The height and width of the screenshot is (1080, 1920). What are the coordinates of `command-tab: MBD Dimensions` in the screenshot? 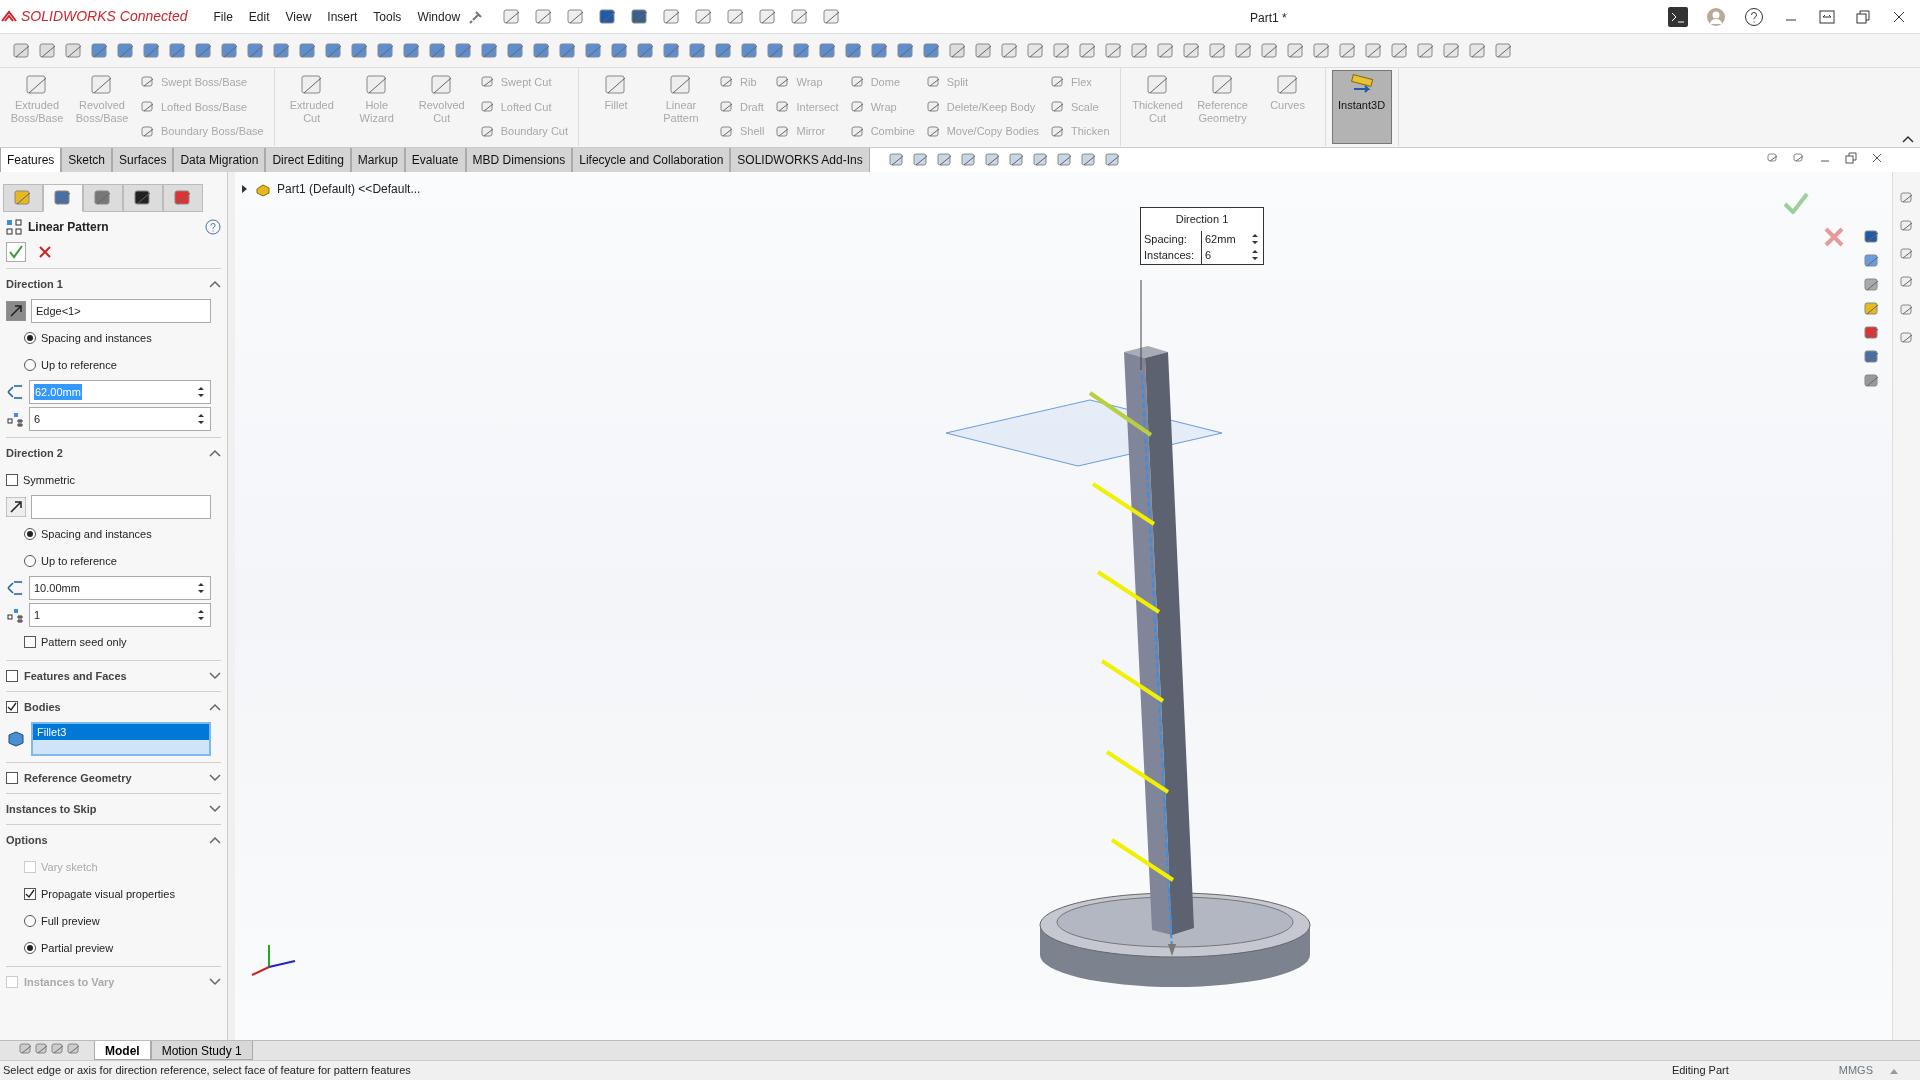 It's located at (519, 160).